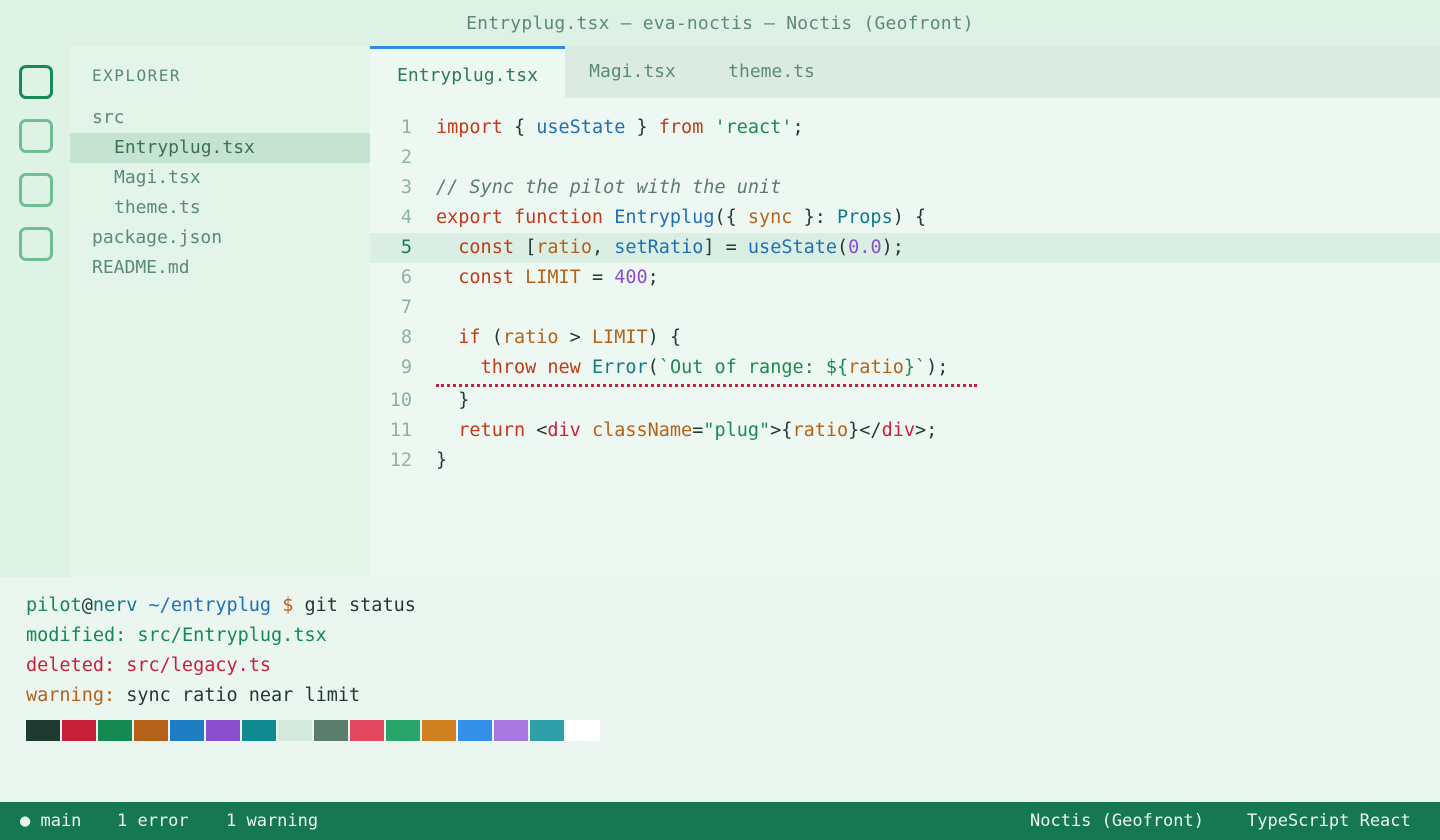  Describe the element at coordinates (50, 821) in the screenshot. I see `branch-indicator: ● main` at that location.